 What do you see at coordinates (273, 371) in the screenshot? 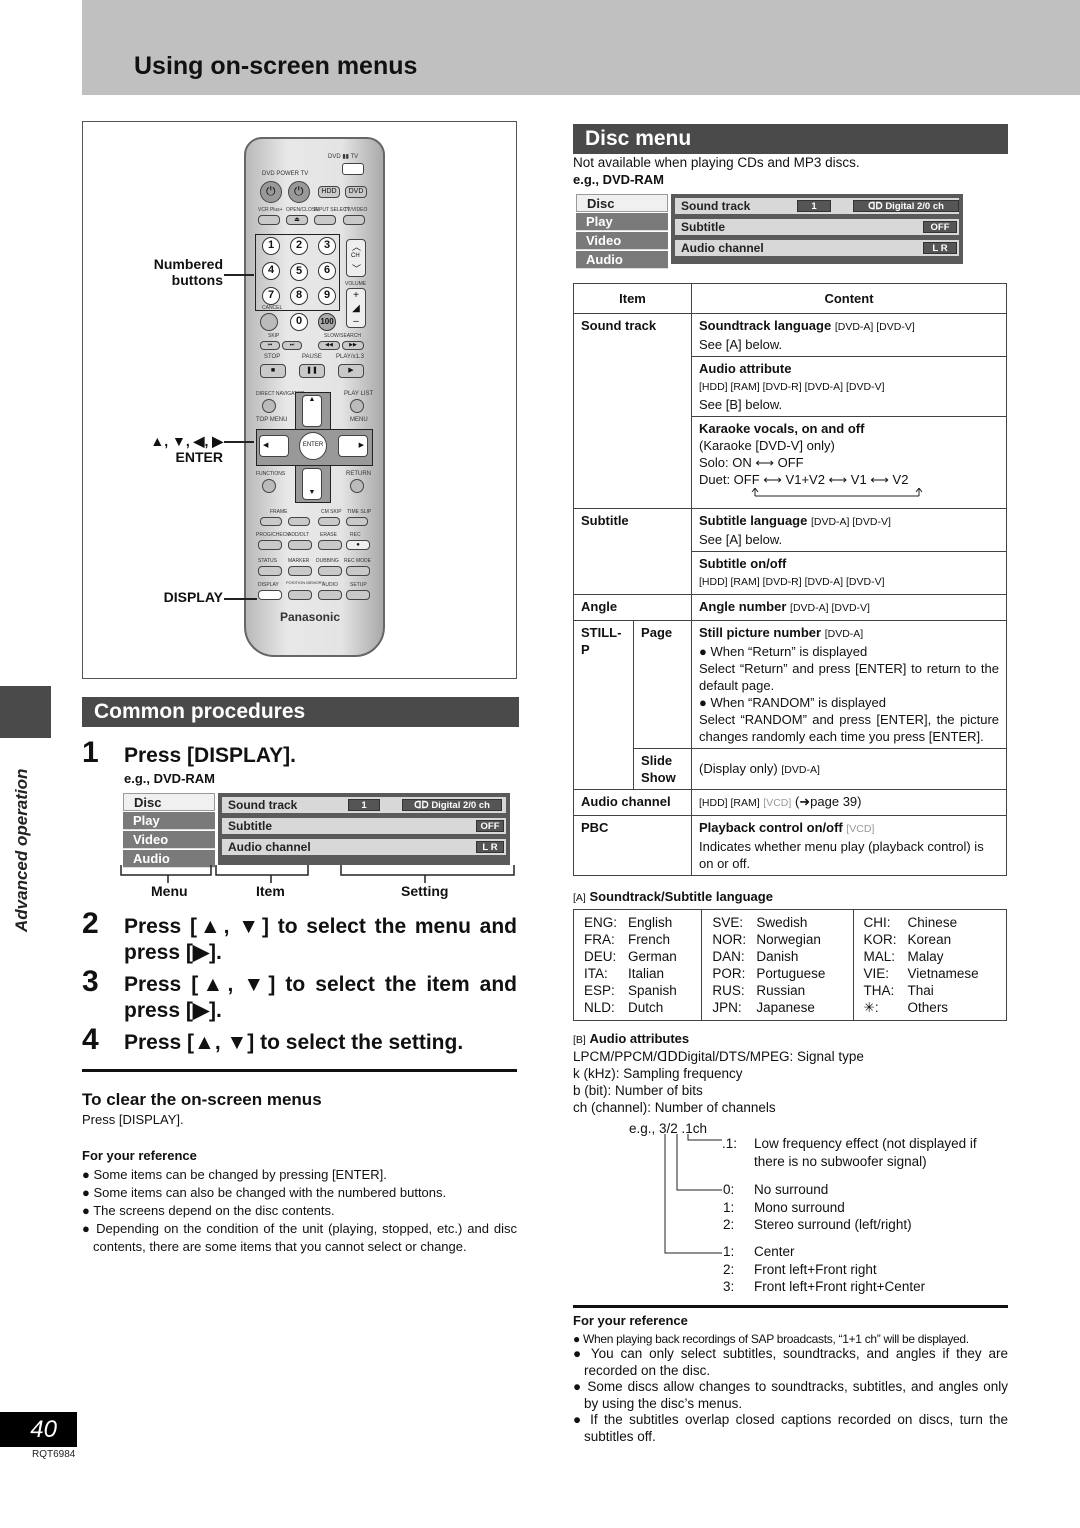
I see `stop-button: ■` at bounding box center [273, 371].